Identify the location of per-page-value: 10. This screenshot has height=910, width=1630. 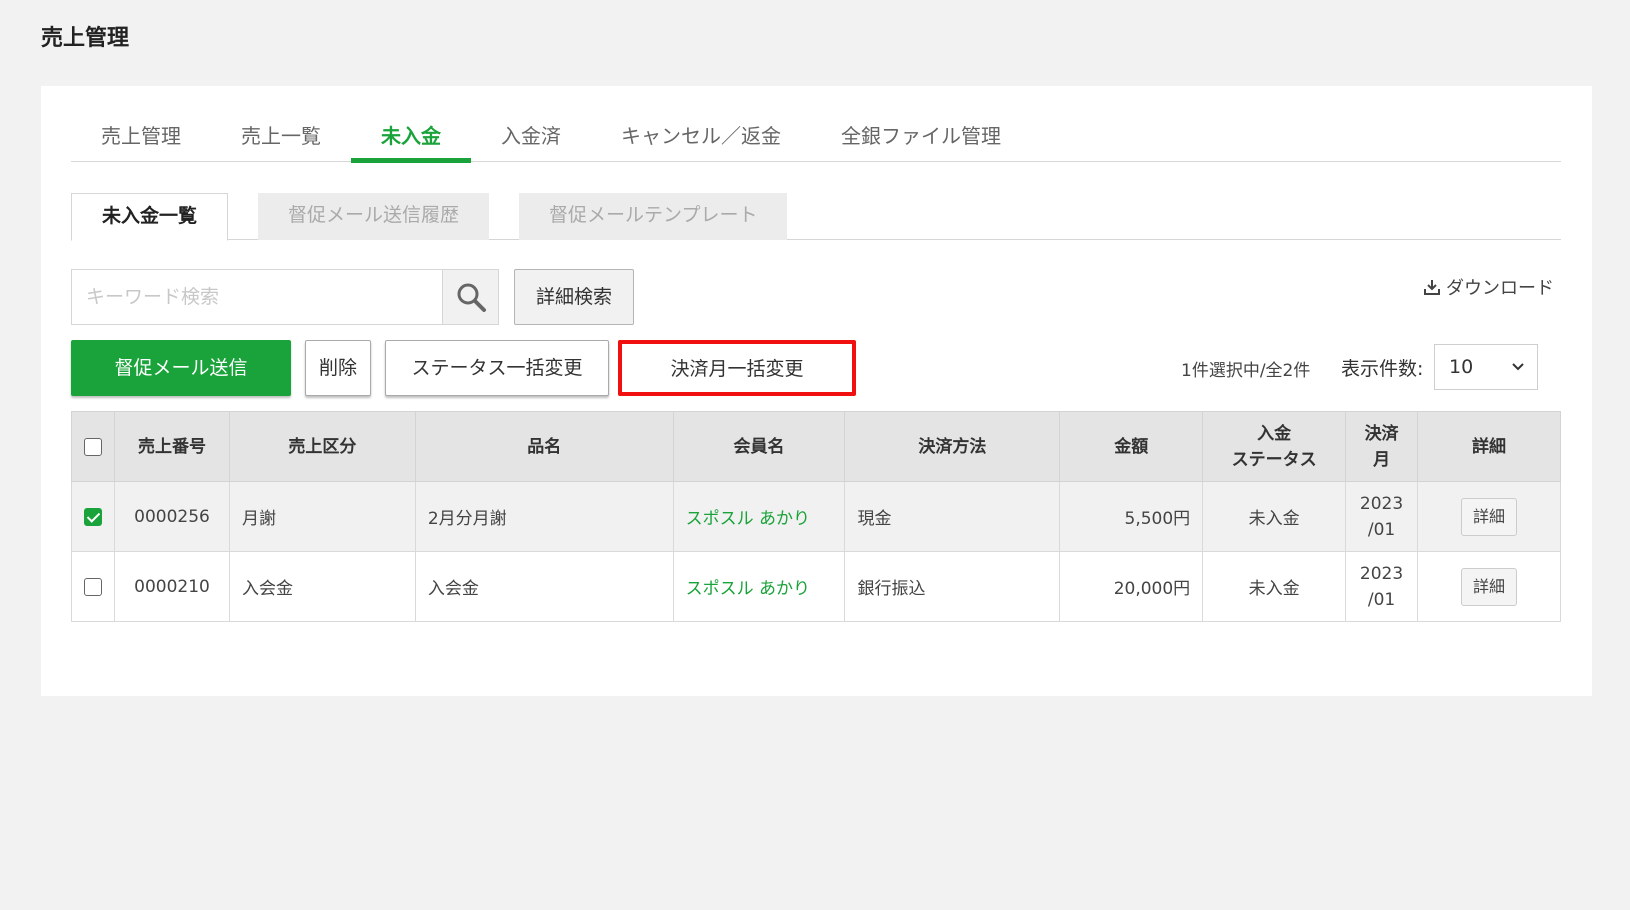
(1461, 367).